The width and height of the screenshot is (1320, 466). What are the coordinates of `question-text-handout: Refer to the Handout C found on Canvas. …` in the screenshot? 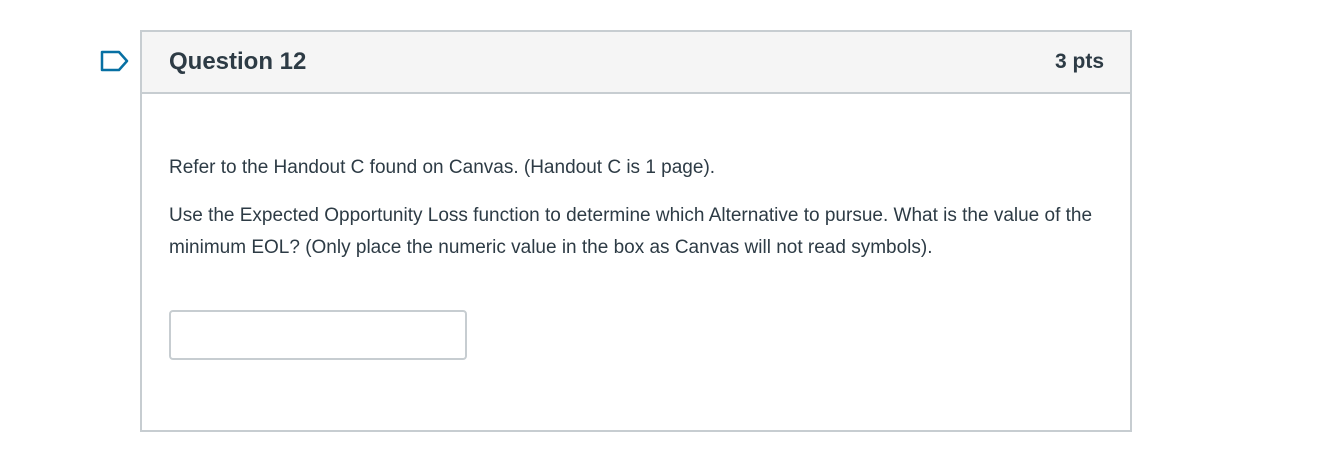 It's located at (442, 167).